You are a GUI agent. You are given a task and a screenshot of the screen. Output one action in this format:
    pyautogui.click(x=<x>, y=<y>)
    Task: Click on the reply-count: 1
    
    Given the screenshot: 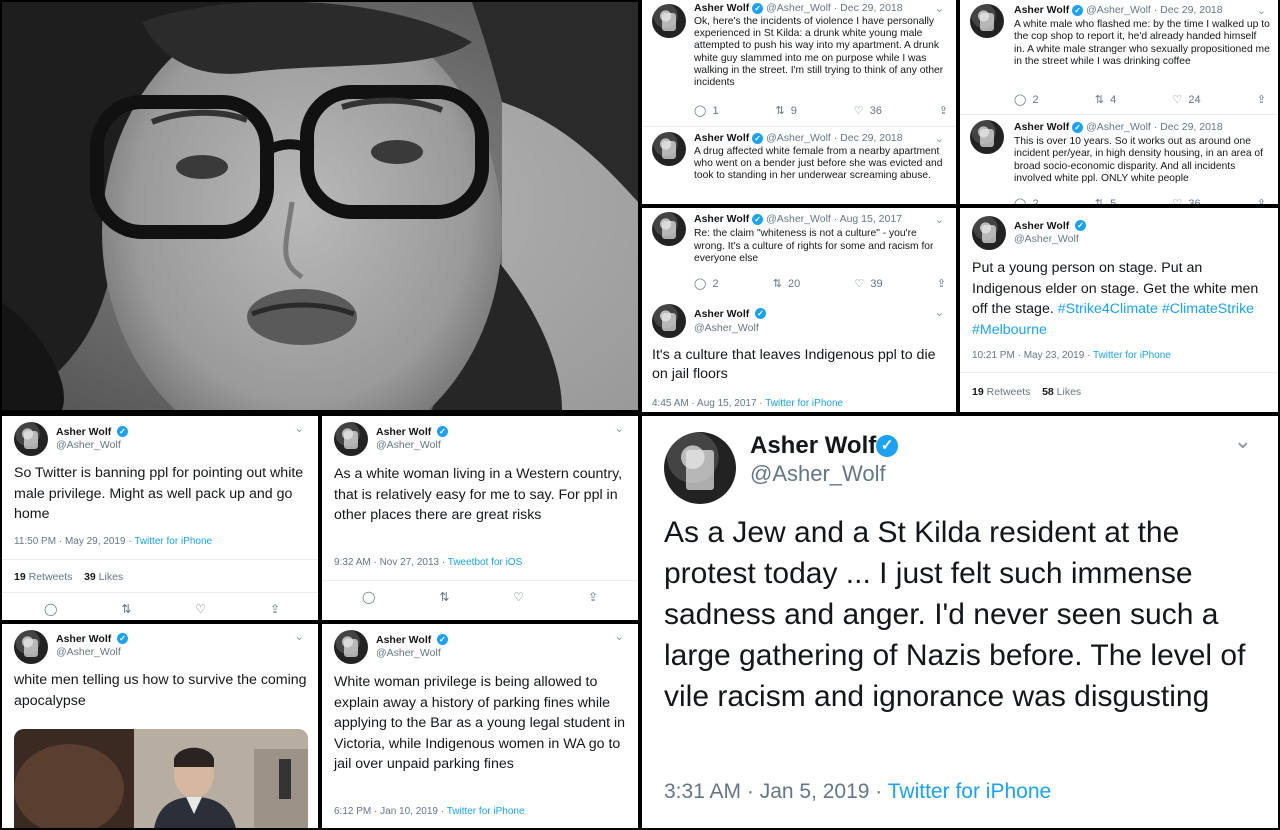 What is the action you would take?
    pyautogui.click(x=715, y=110)
    